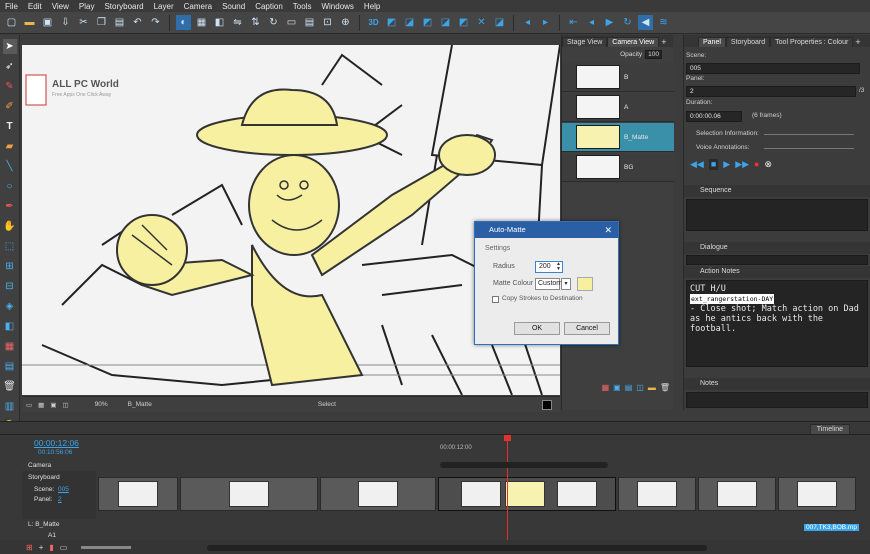  What do you see at coordinates (372, 6) in the screenshot?
I see `menu-help: Help` at bounding box center [372, 6].